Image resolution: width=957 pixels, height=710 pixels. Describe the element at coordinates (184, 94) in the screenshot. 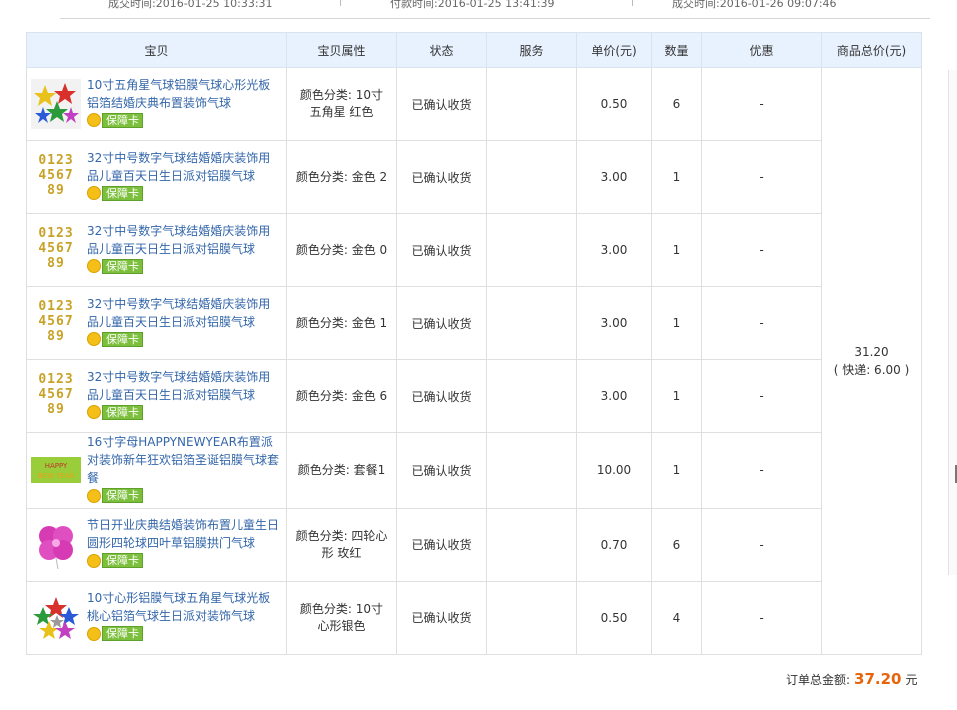

I see `item-title-link: 10寸五角星气球铝膜气球心形光板铝箔结婚庆典布置装饰气球` at that location.